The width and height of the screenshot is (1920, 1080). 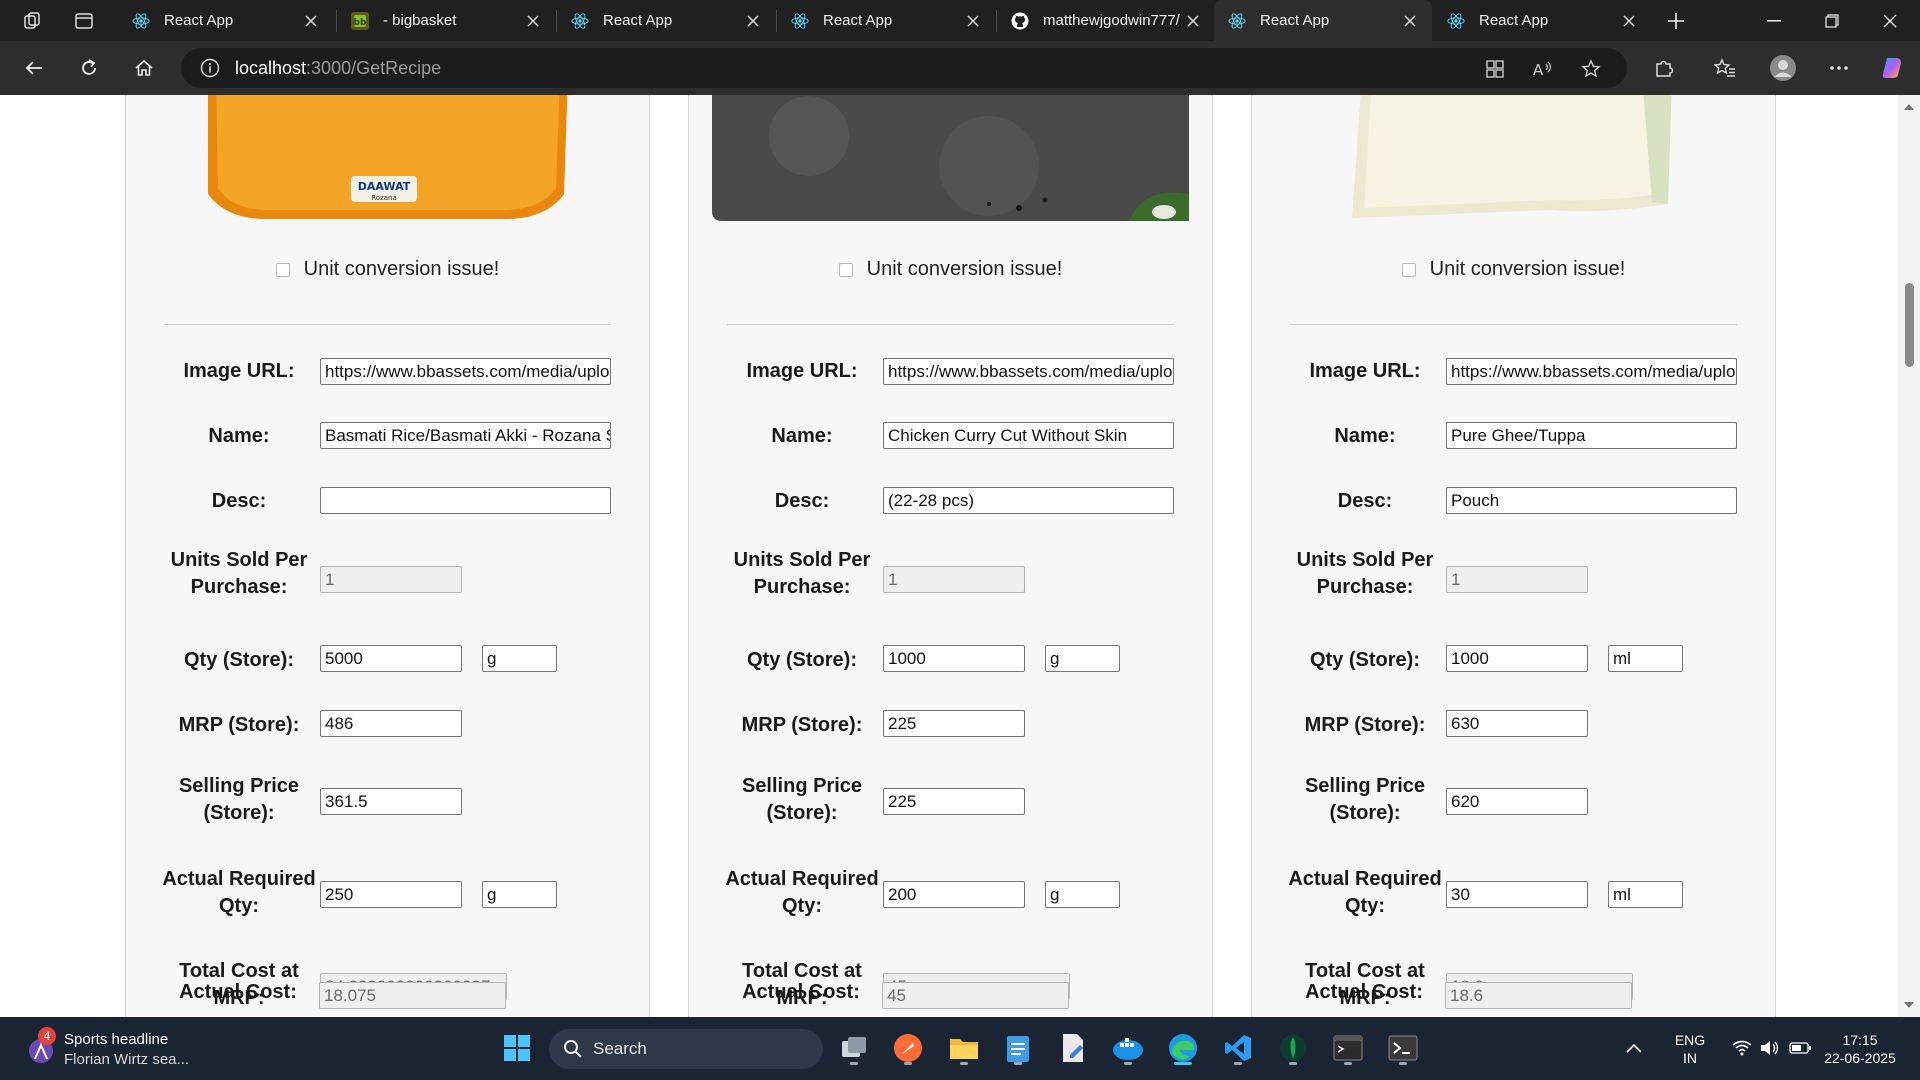 What do you see at coordinates (1128, 1048) in the screenshot?
I see `docker-icon` at bounding box center [1128, 1048].